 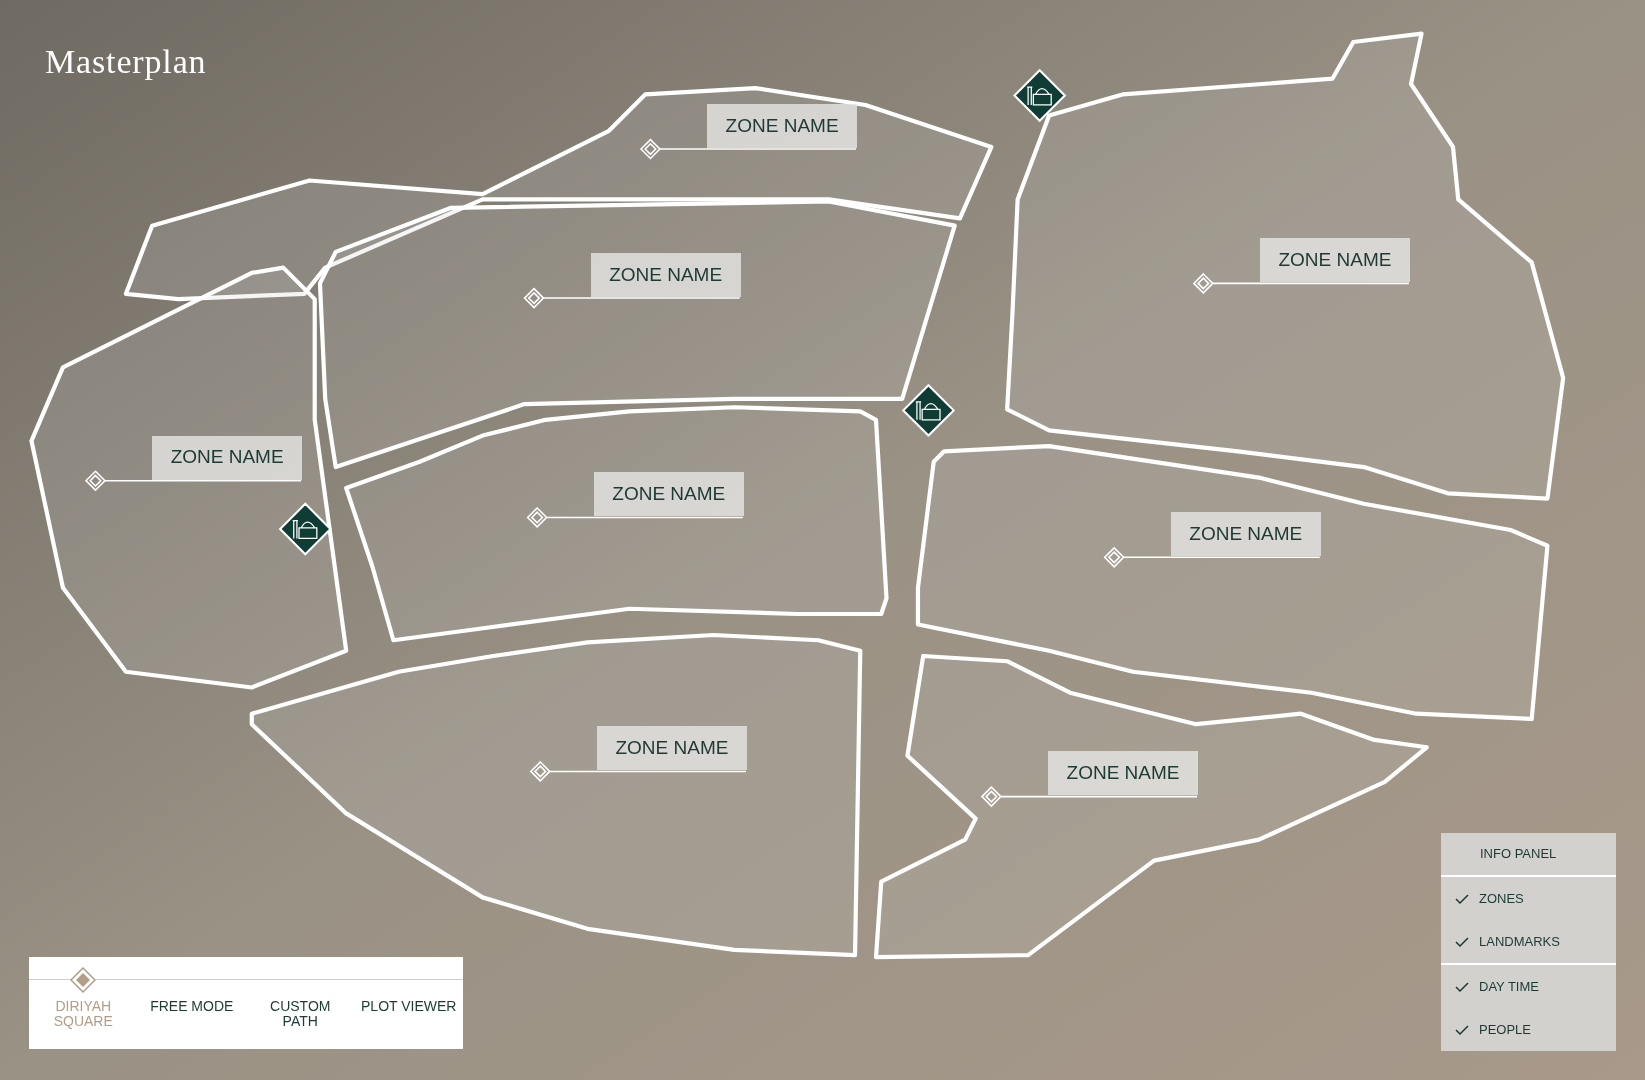 What do you see at coordinates (1528, 986) in the screenshot?
I see `layer-toggle: DAY TIME` at bounding box center [1528, 986].